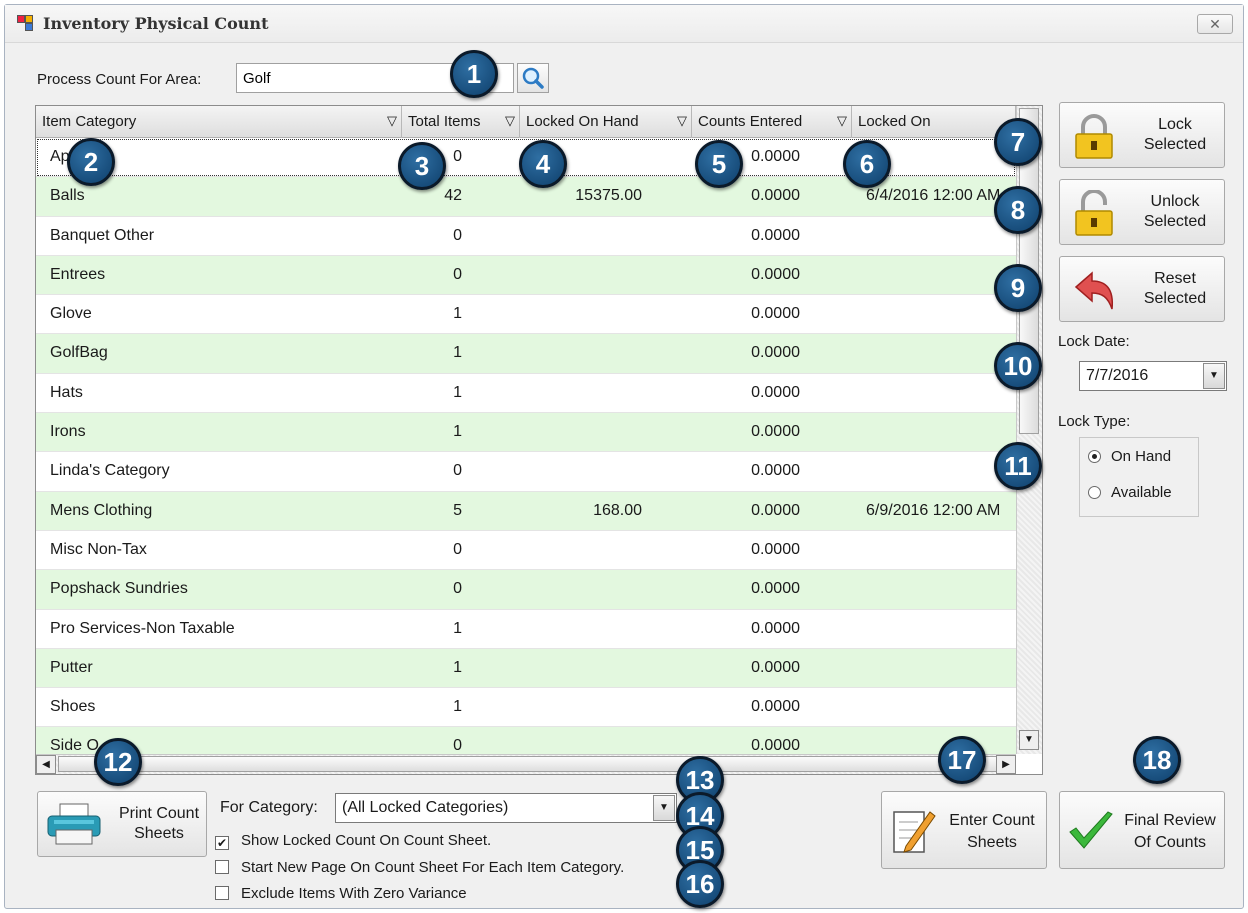 Image resolution: width=1248 pixels, height=913 pixels. I want to click on lock-date-value: 7/7/2016, so click(1117, 375).